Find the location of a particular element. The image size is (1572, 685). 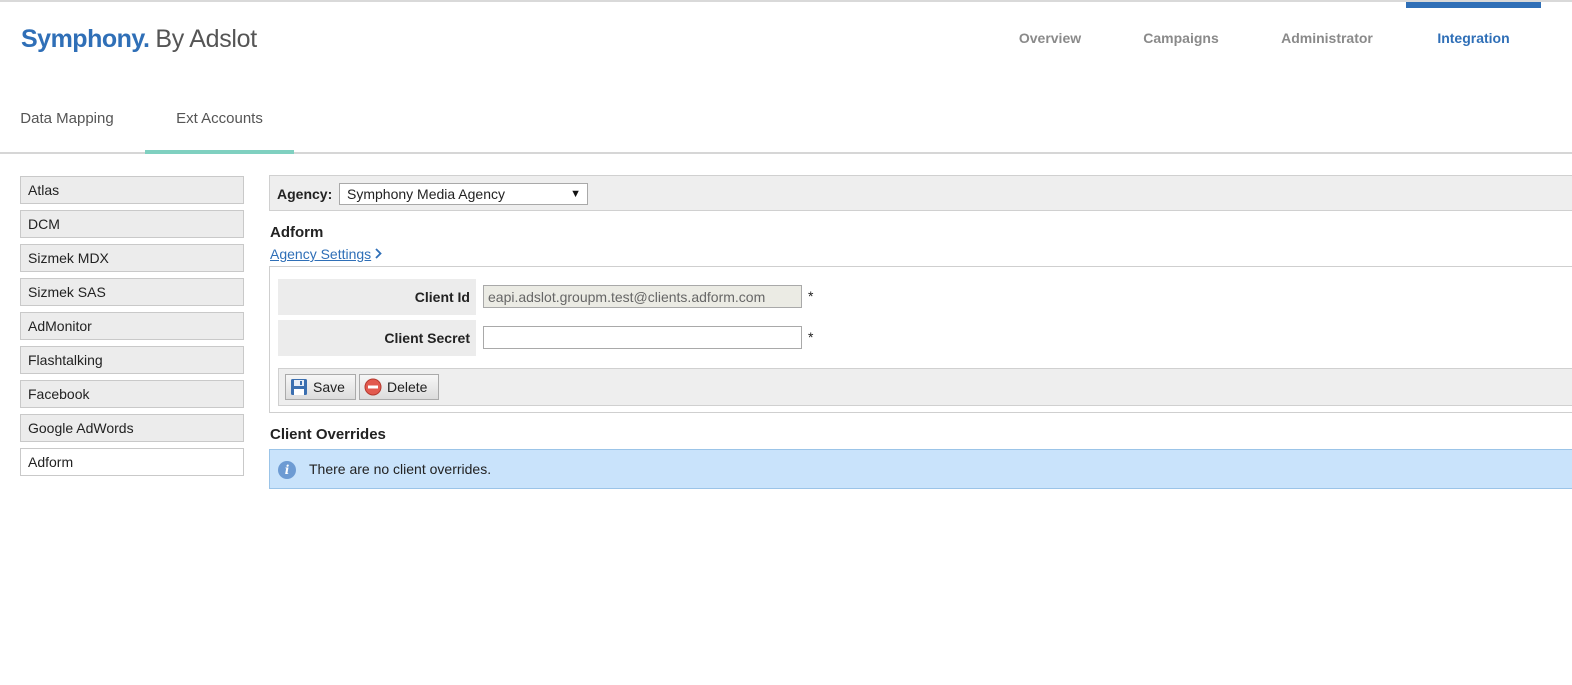

client-id-required-mark: * is located at coordinates (811, 296).